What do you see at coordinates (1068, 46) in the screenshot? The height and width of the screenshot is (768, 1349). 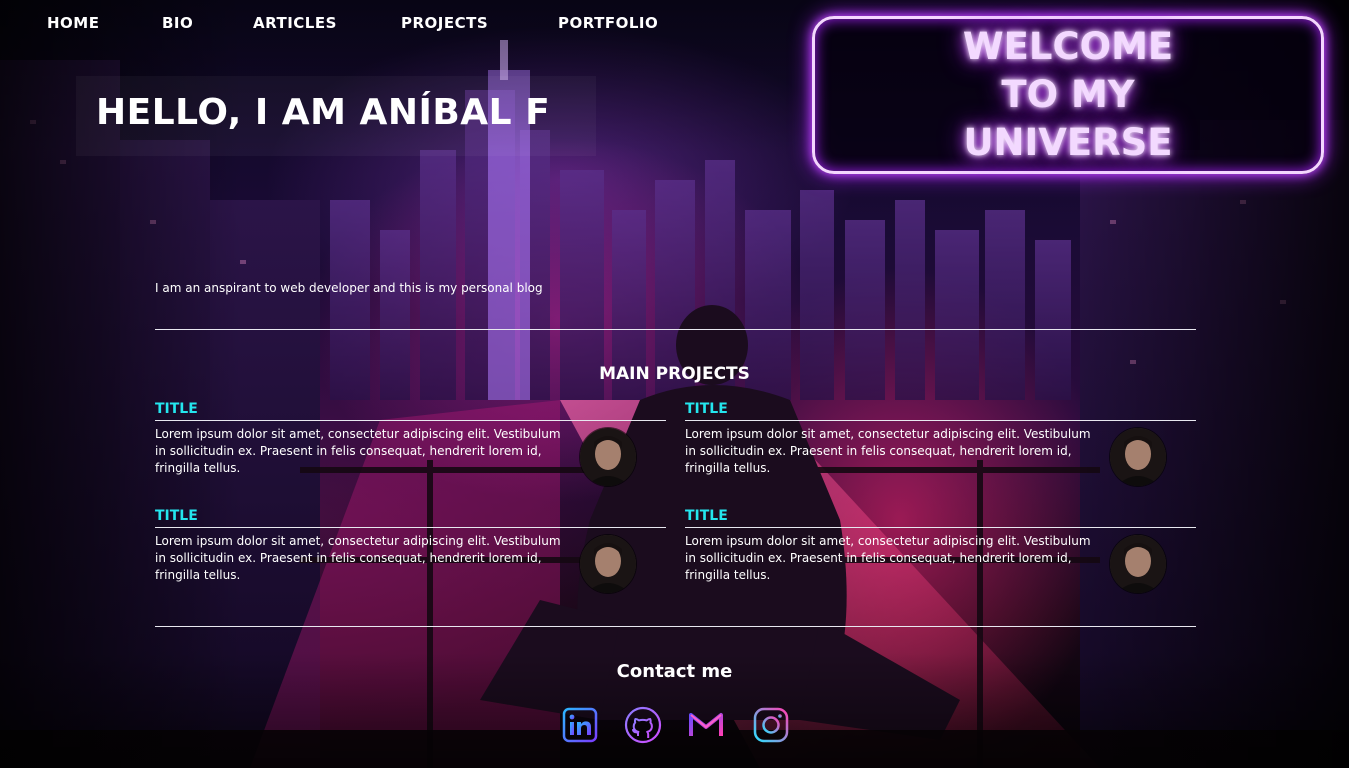 I see `welcome-line-1: WELCOME` at bounding box center [1068, 46].